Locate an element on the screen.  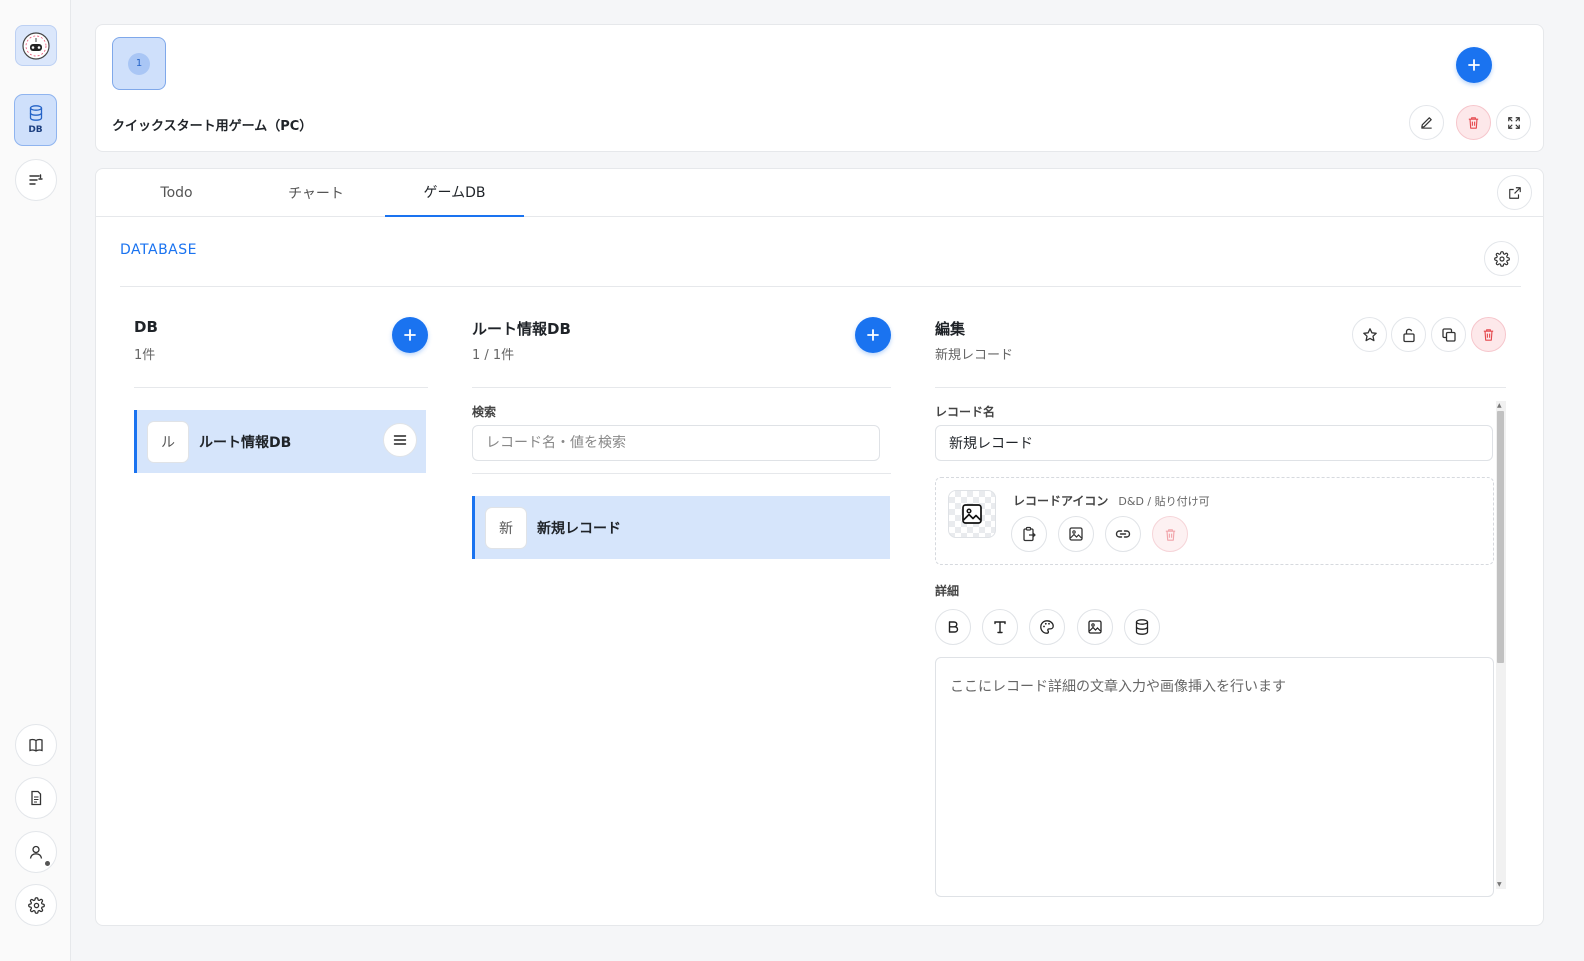
edit-panel-scrollbar: ▲ ▼ is located at coordinates (1501, 645).